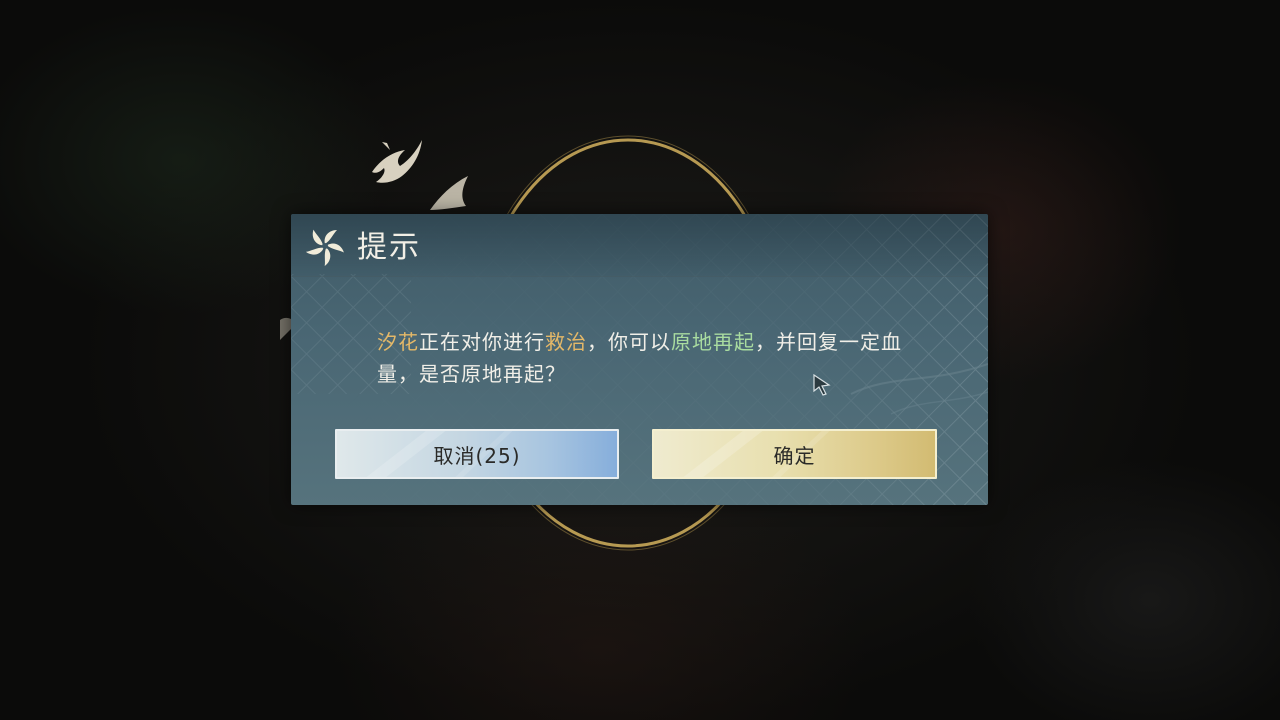  I want to click on cancel-button: 取消(25), so click(477, 454).